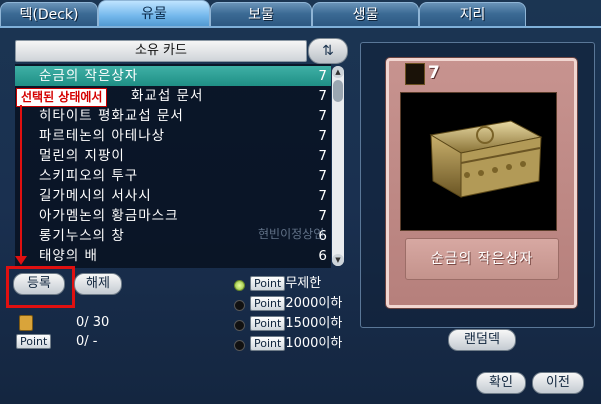  I want to click on card-count-value: 0/ 30, so click(93, 322).